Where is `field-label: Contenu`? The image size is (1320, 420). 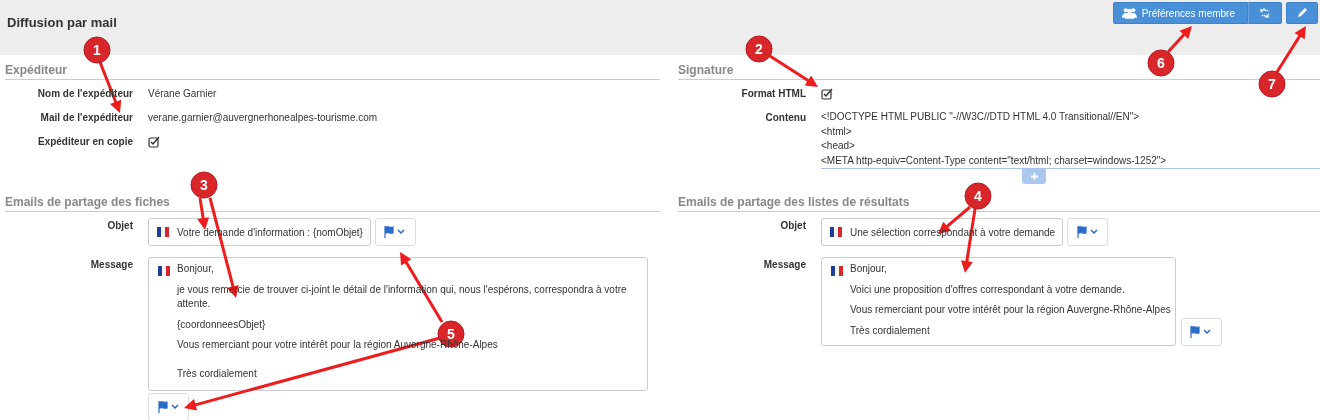 field-label: Contenu is located at coordinates (785, 118).